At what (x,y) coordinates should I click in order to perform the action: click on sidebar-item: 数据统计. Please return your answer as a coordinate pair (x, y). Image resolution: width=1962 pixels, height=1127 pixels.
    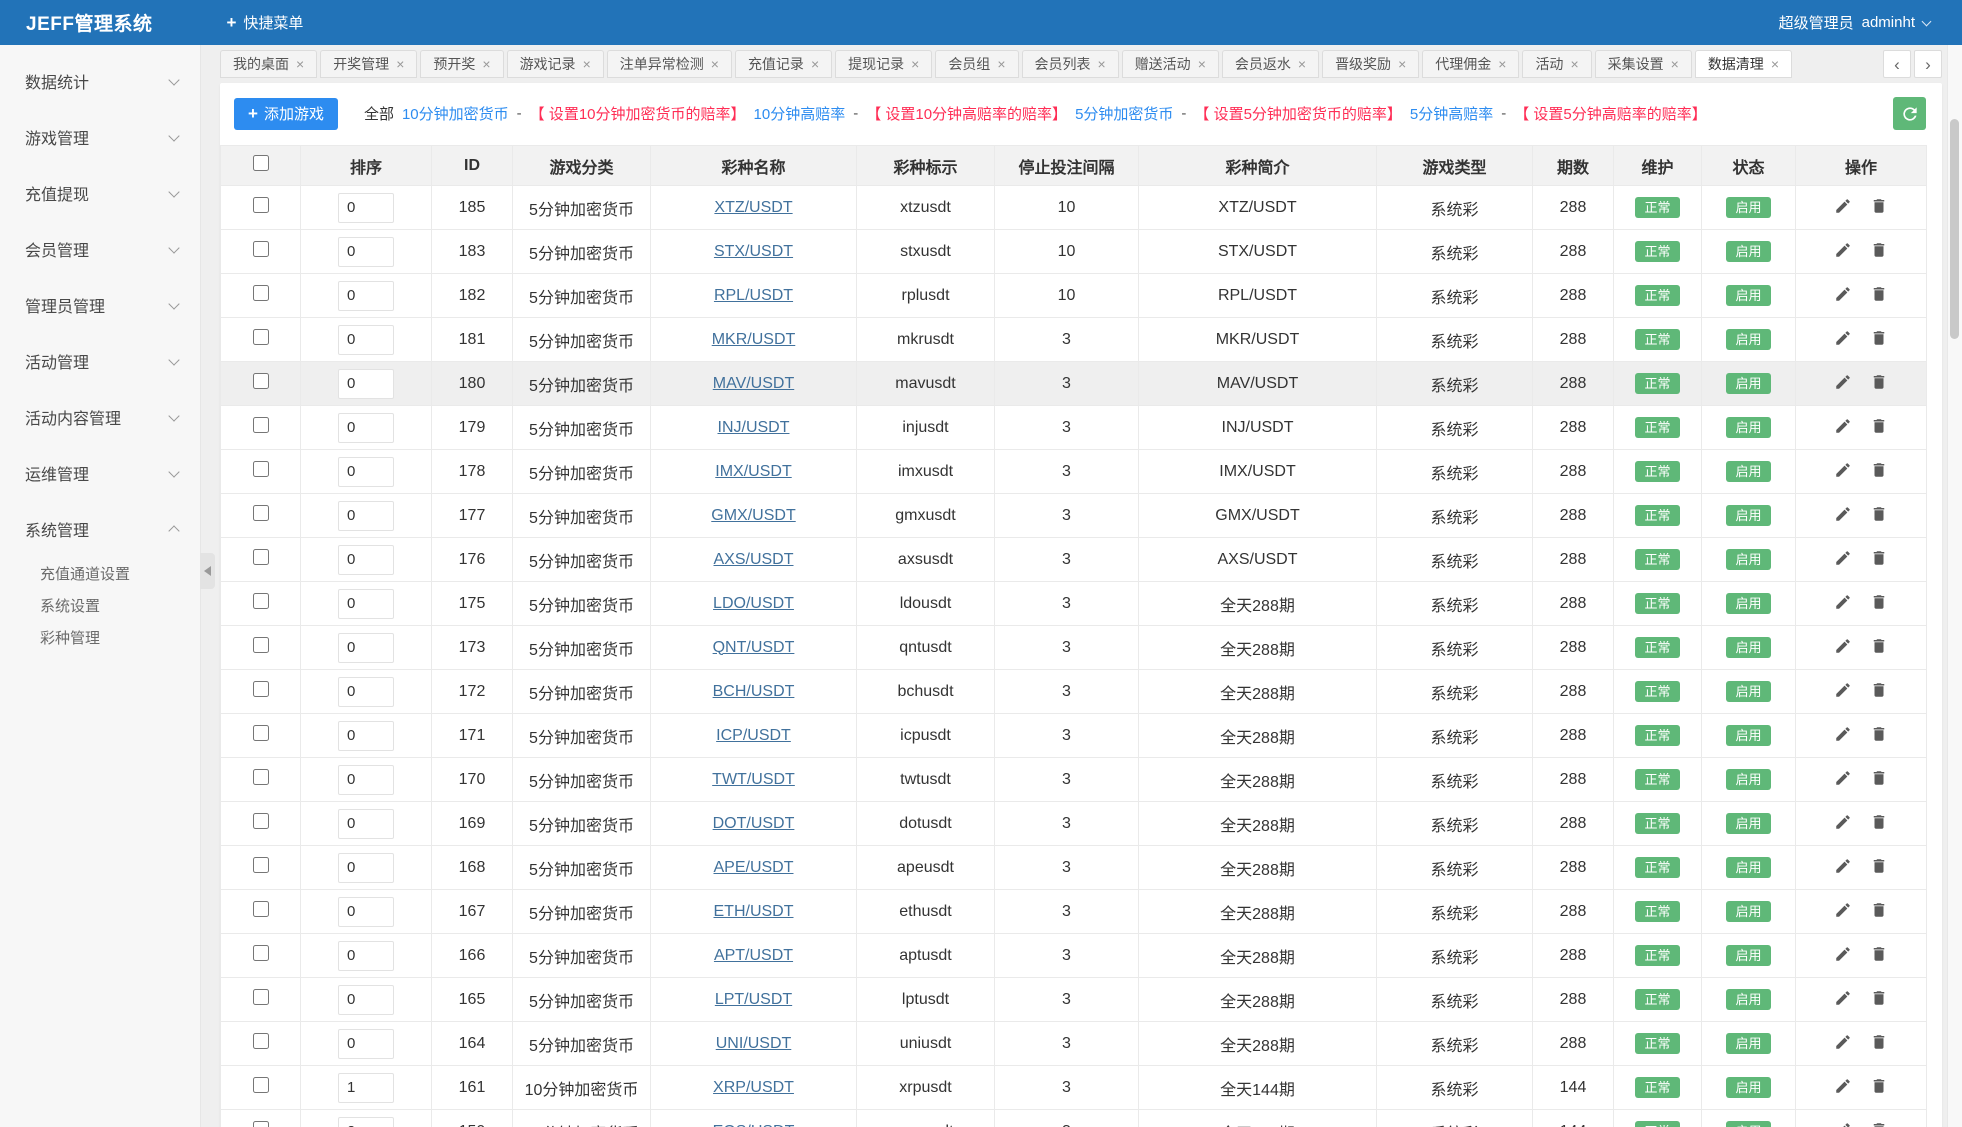
    Looking at the image, I should click on (100, 81).